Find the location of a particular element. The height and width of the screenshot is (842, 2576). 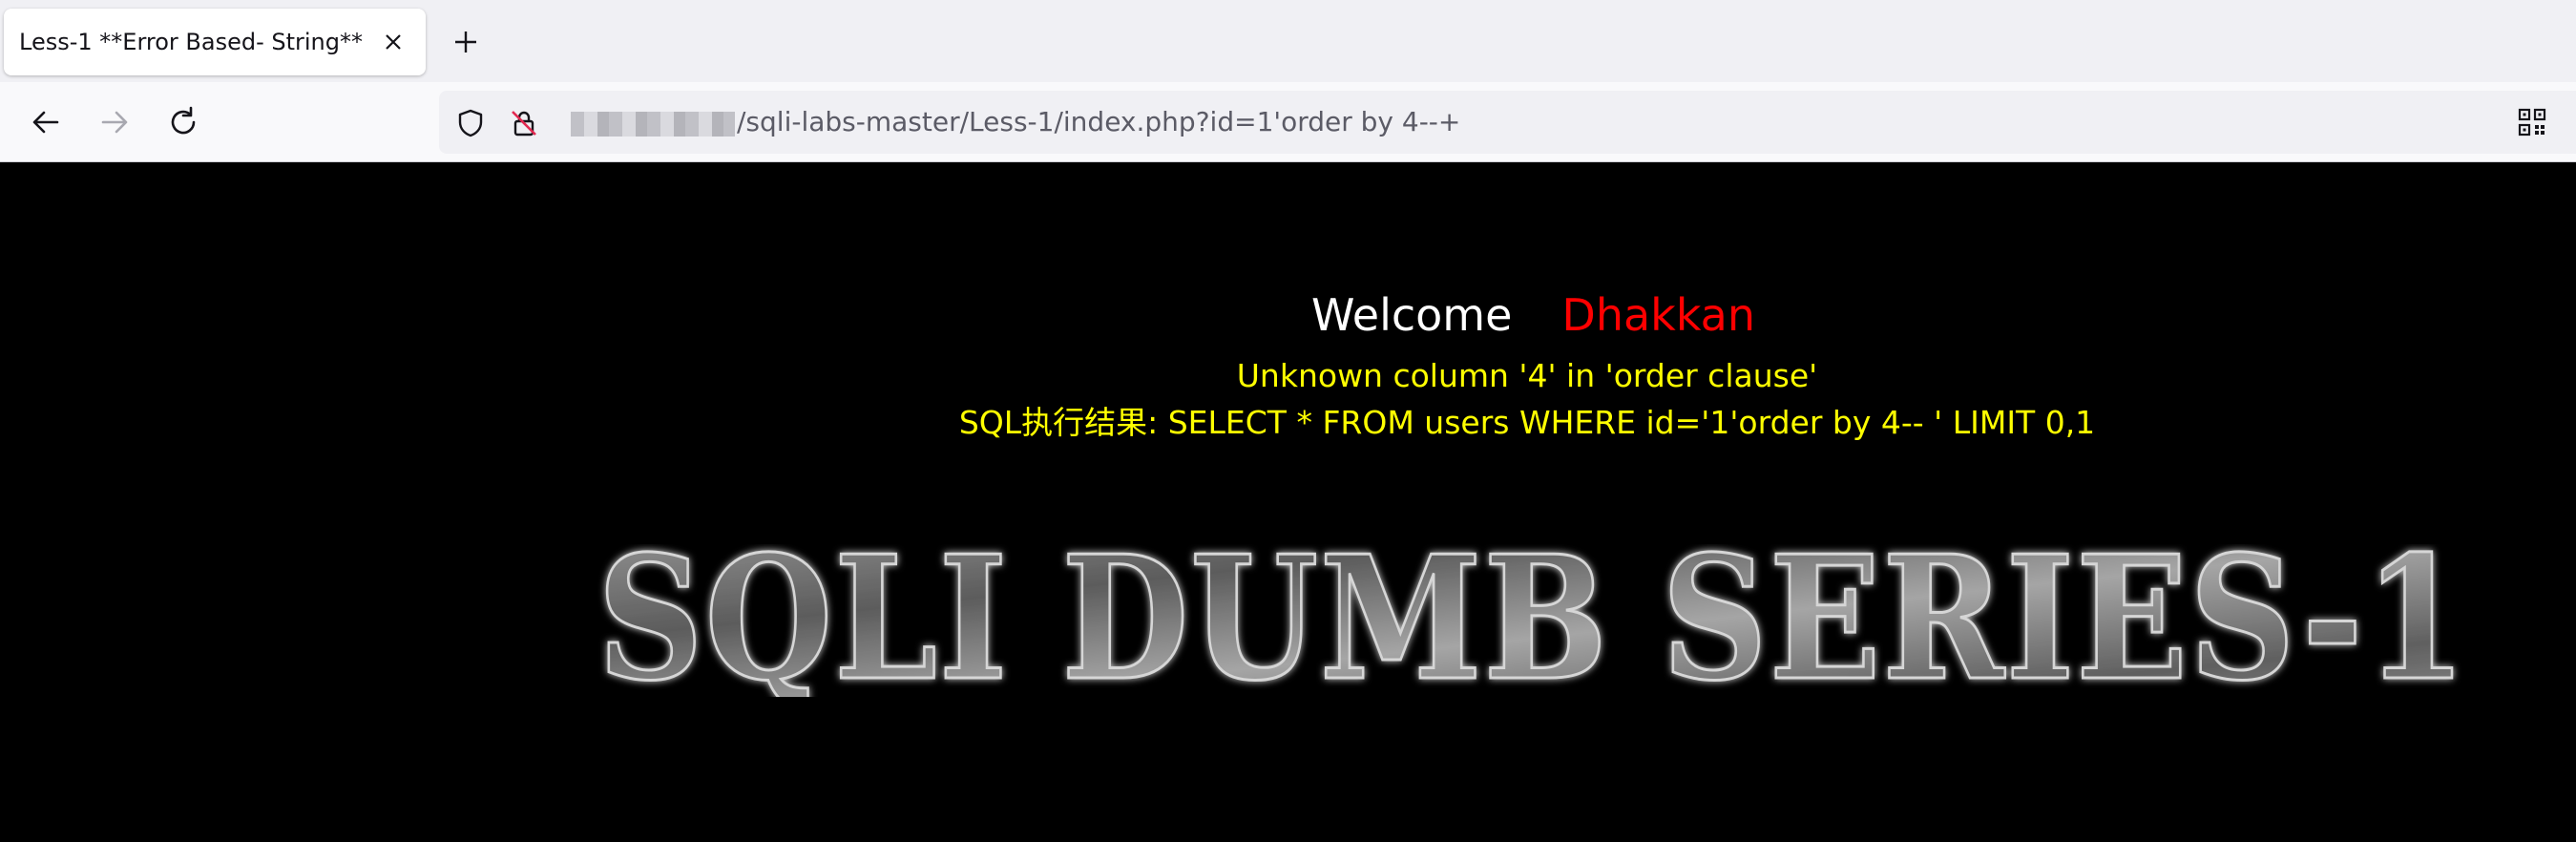

error-message: Unknown column '4' in 'order clause' is located at coordinates (1527, 375).